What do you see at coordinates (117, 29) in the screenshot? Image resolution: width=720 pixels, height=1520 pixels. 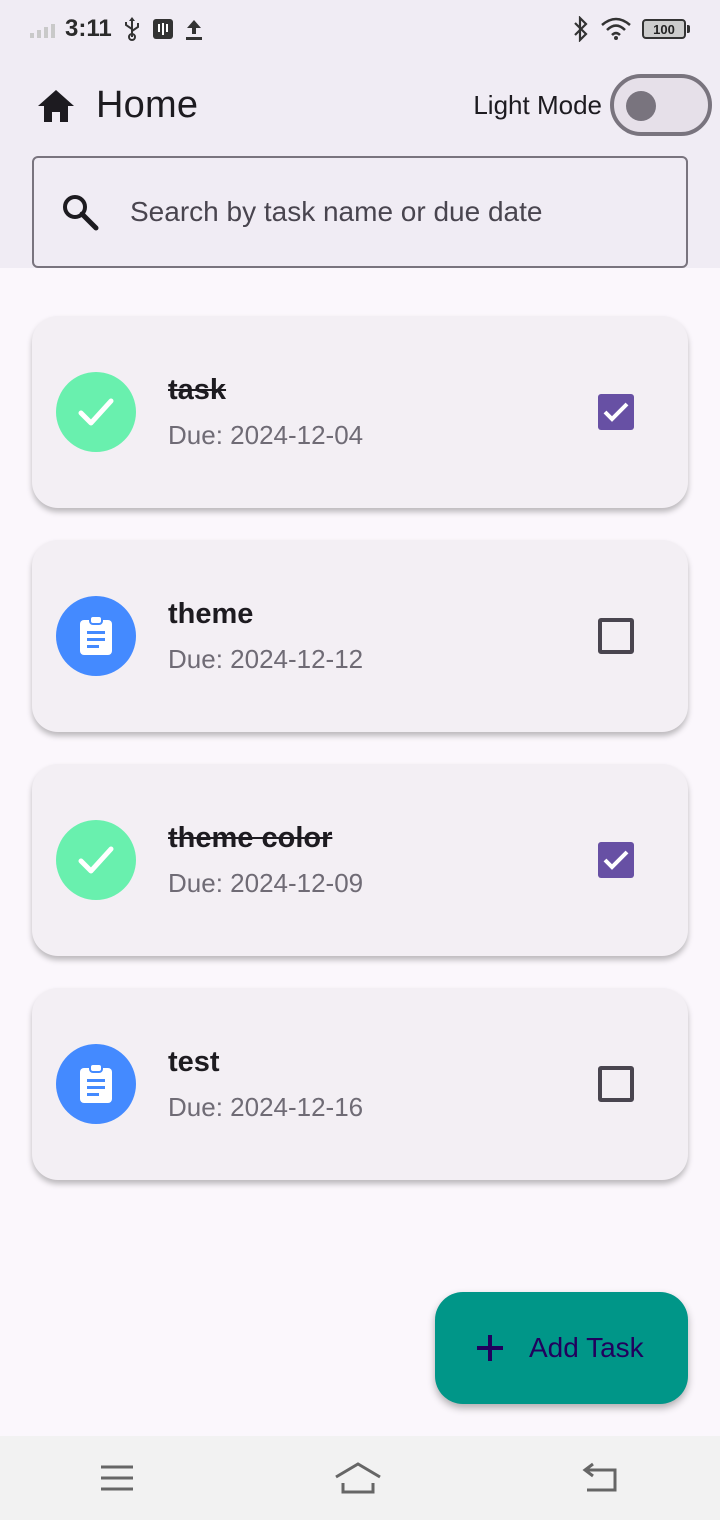 I see `status-left: 3:11` at bounding box center [117, 29].